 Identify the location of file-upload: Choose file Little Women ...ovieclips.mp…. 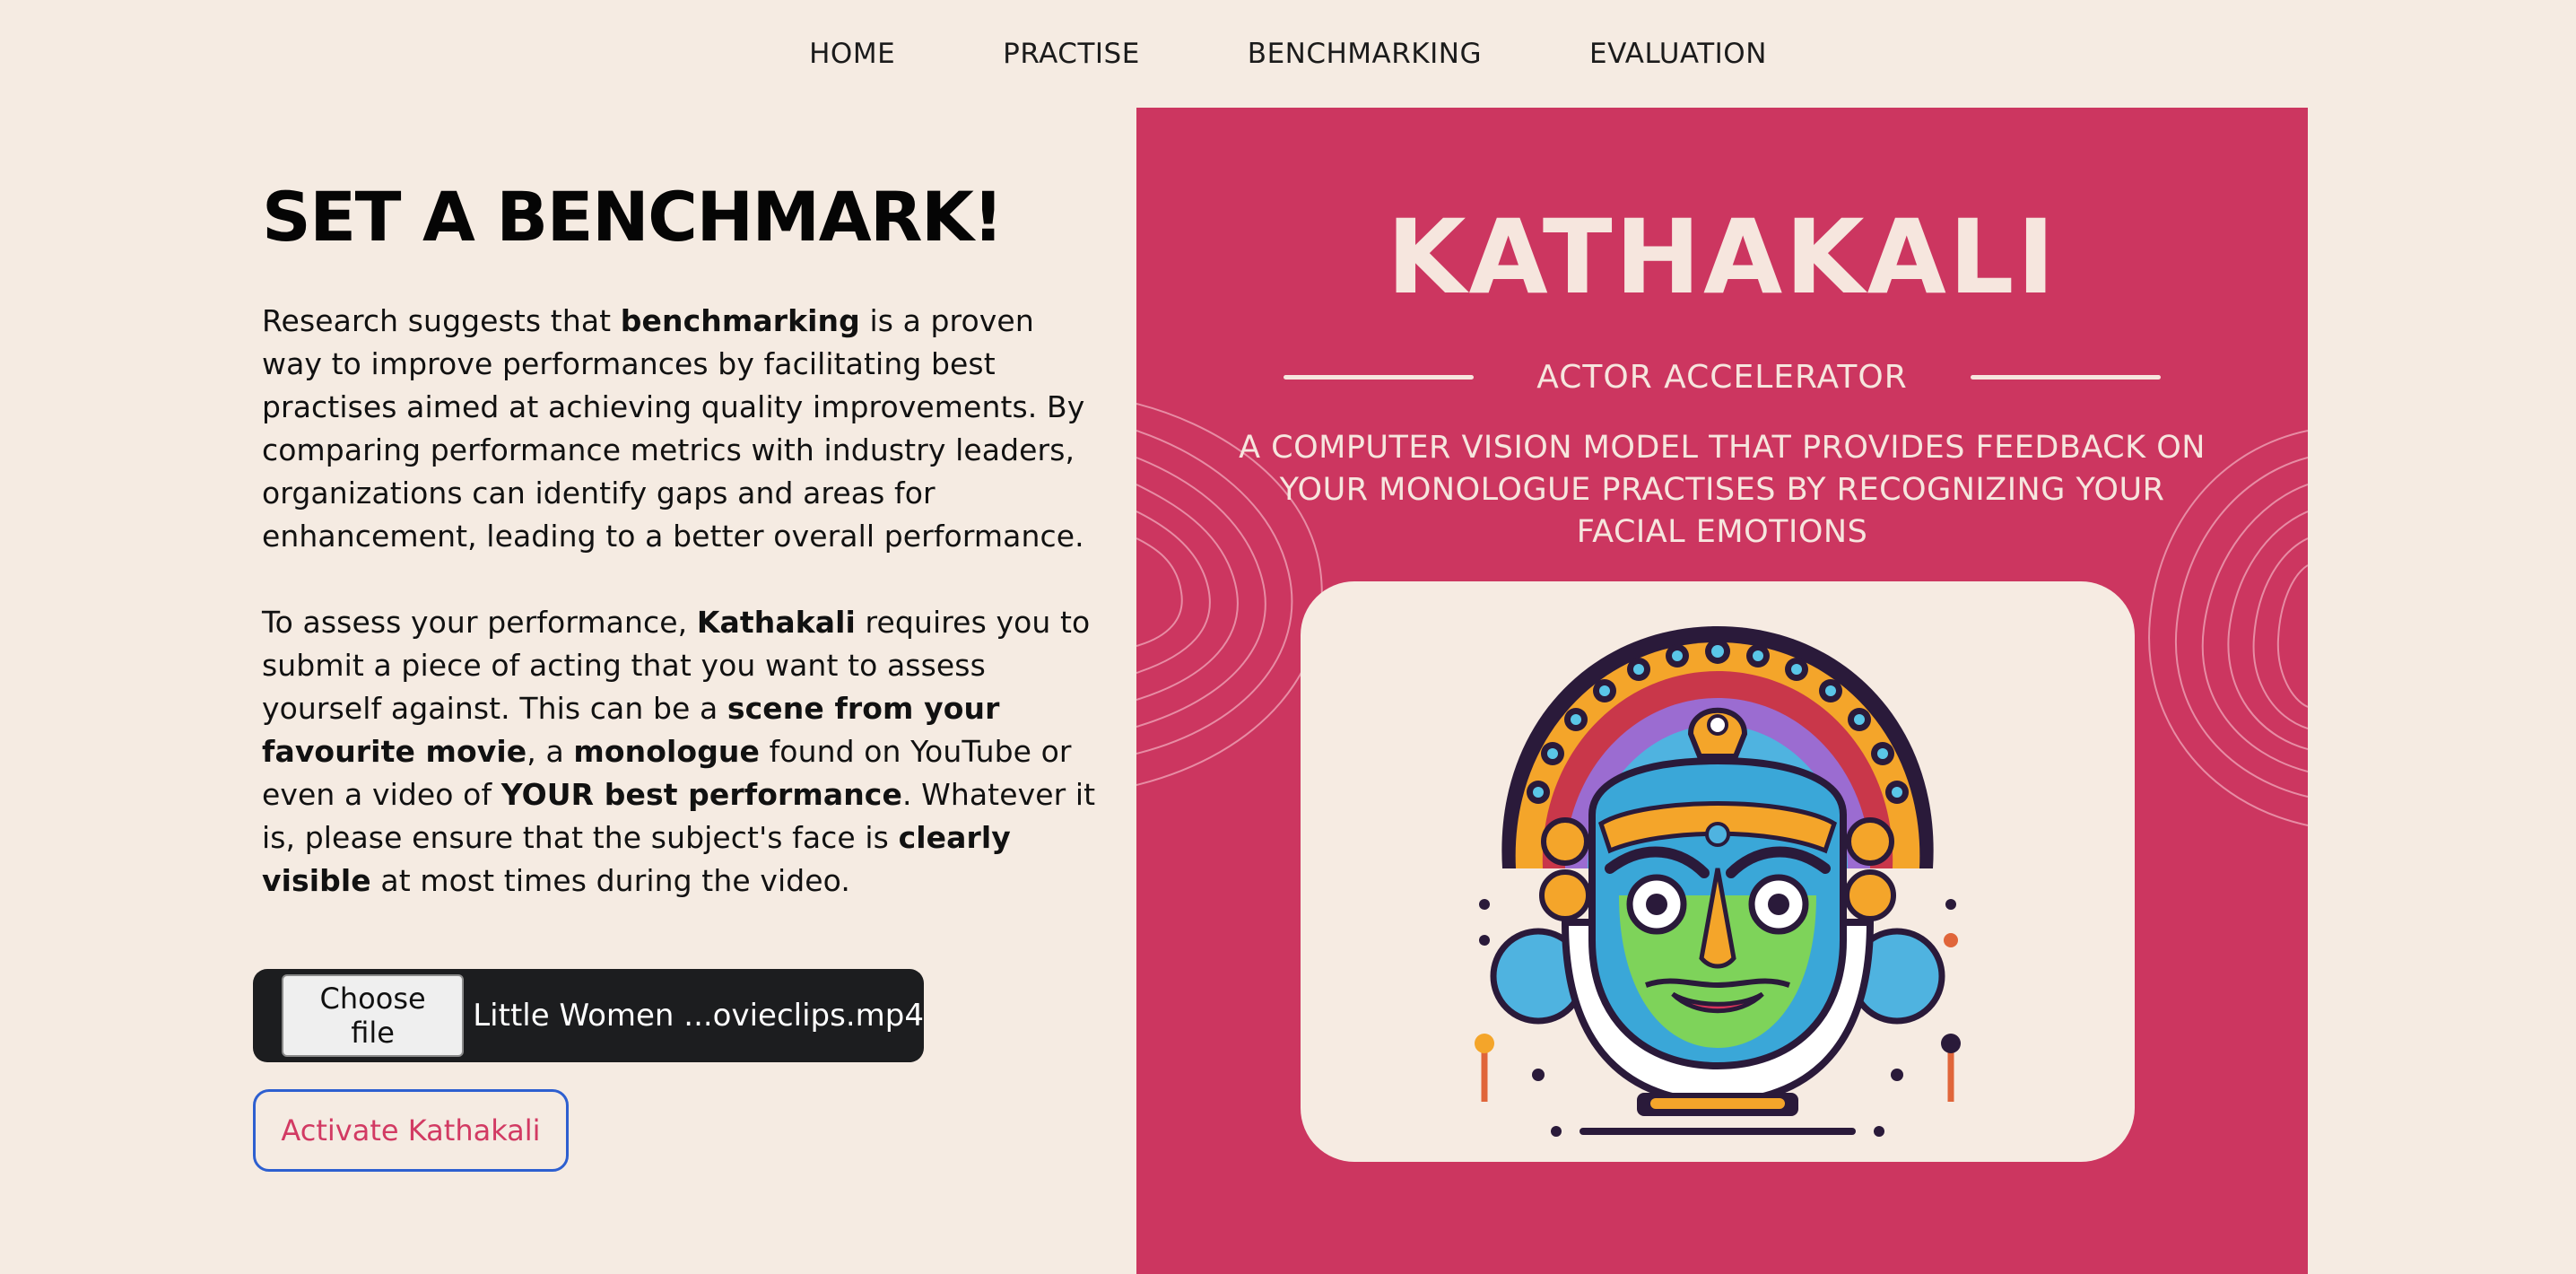
(588, 1015).